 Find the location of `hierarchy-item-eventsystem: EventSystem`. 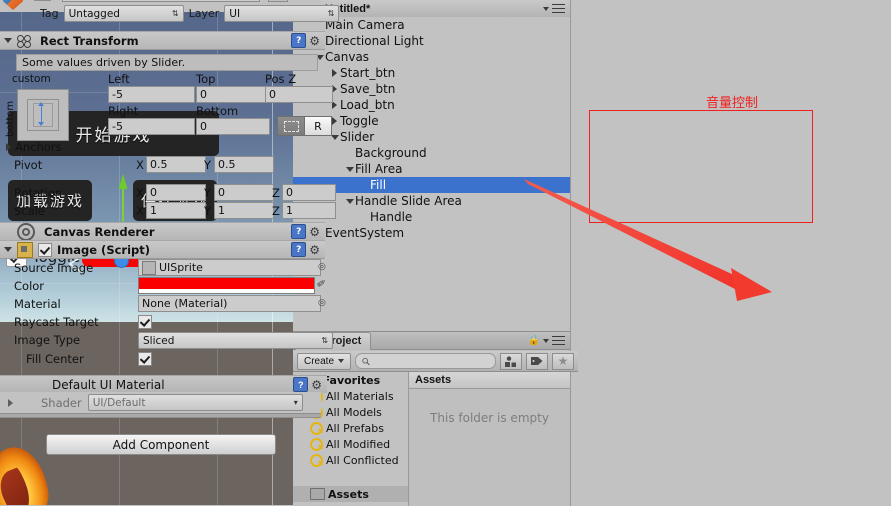

hierarchy-item-eventsystem: EventSystem is located at coordinates (431, 233).